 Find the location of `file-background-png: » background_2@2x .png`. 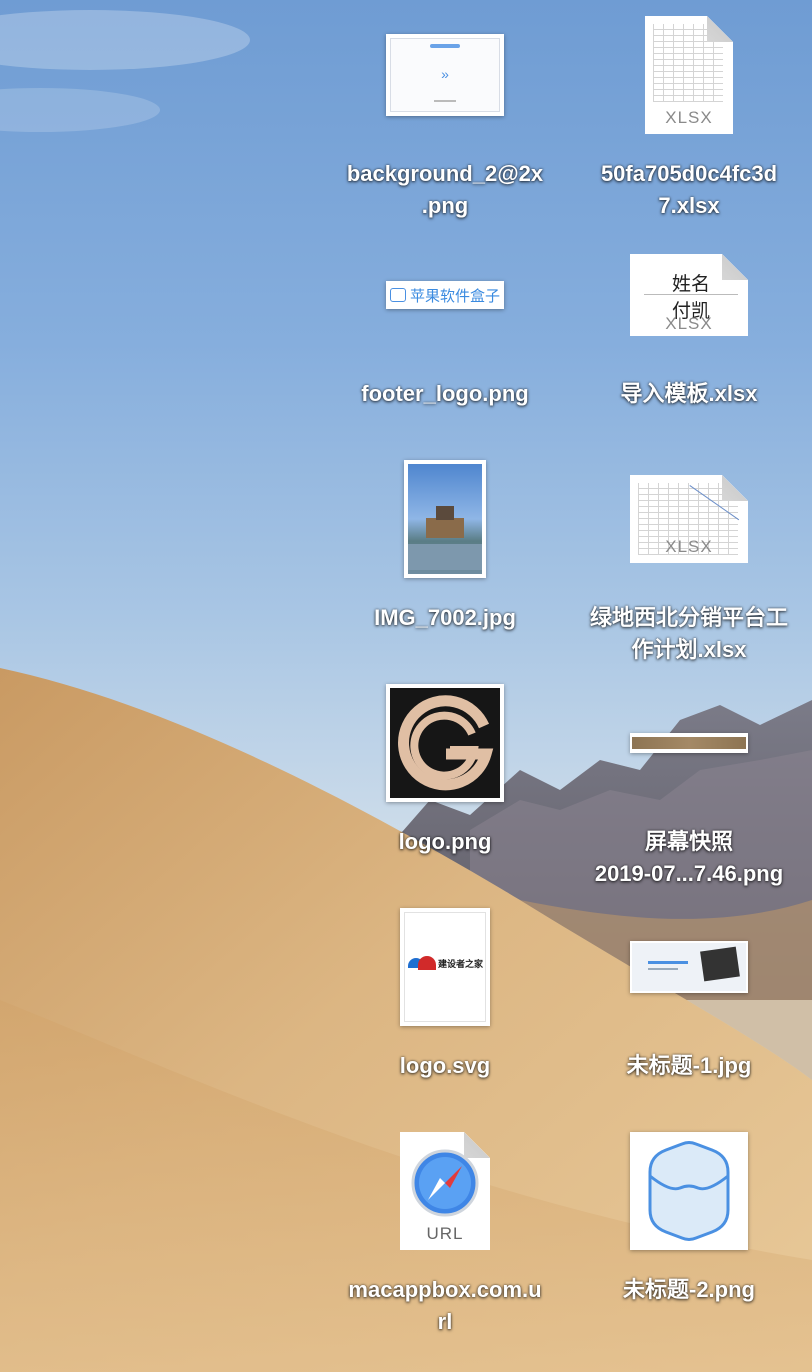

file-background-png: » background_2@2x .png is located at coordinates (445, 120).